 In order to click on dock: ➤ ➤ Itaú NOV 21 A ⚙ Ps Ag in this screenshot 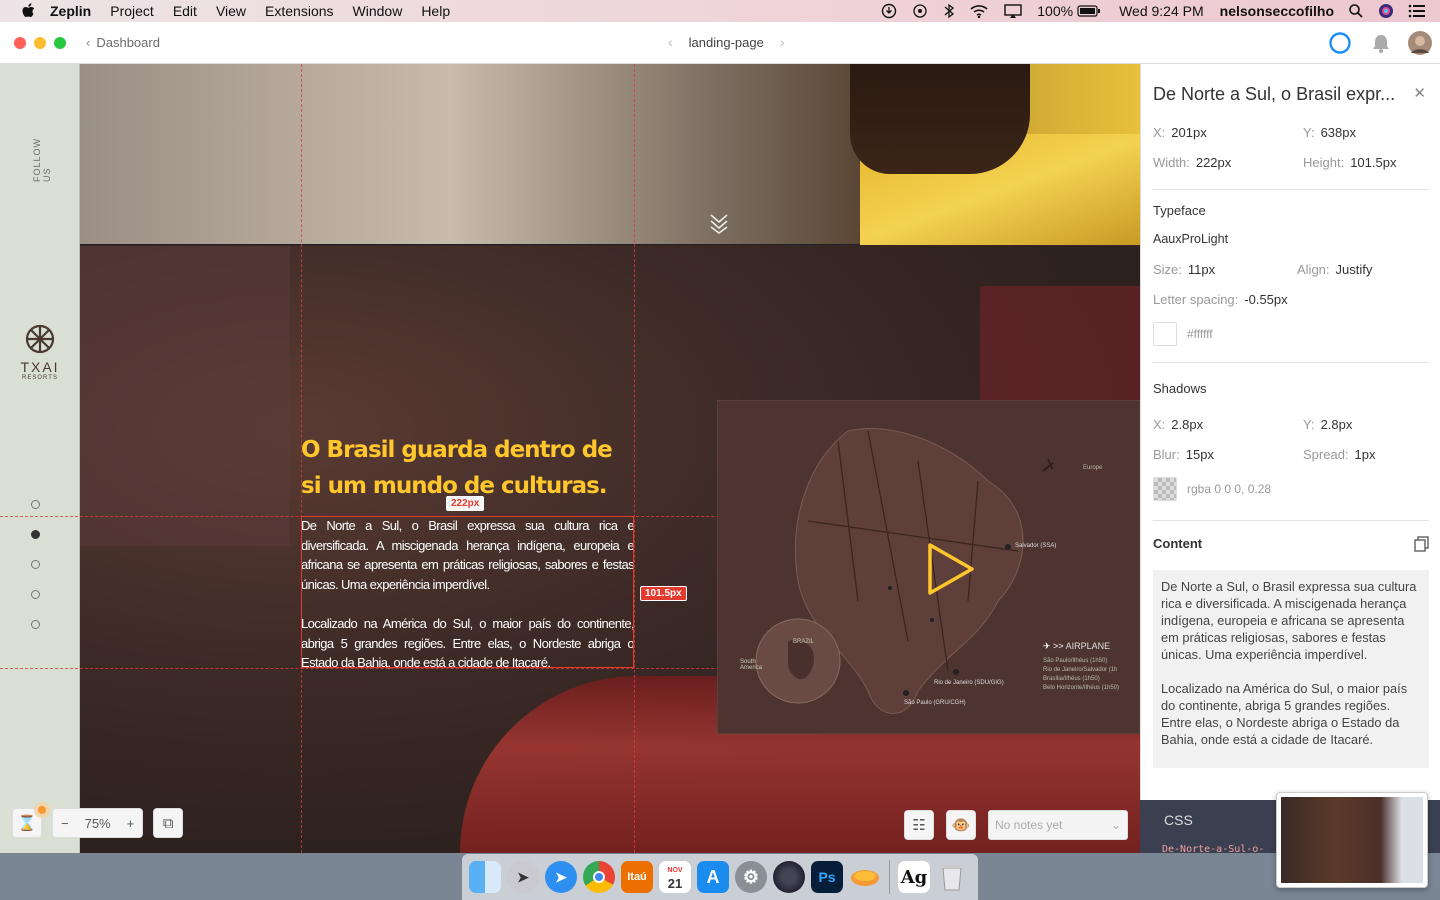, I will do `click(720, 877)`.